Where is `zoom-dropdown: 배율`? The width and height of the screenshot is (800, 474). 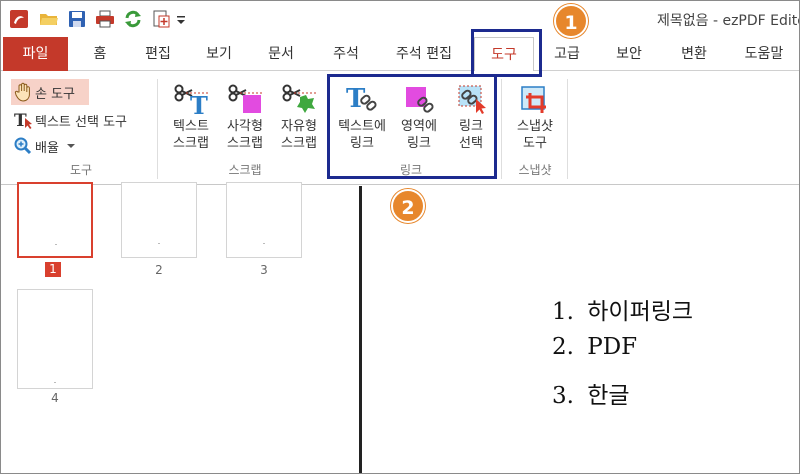
zoom-dropdown: 배율 is located at coordinates (46, 146).